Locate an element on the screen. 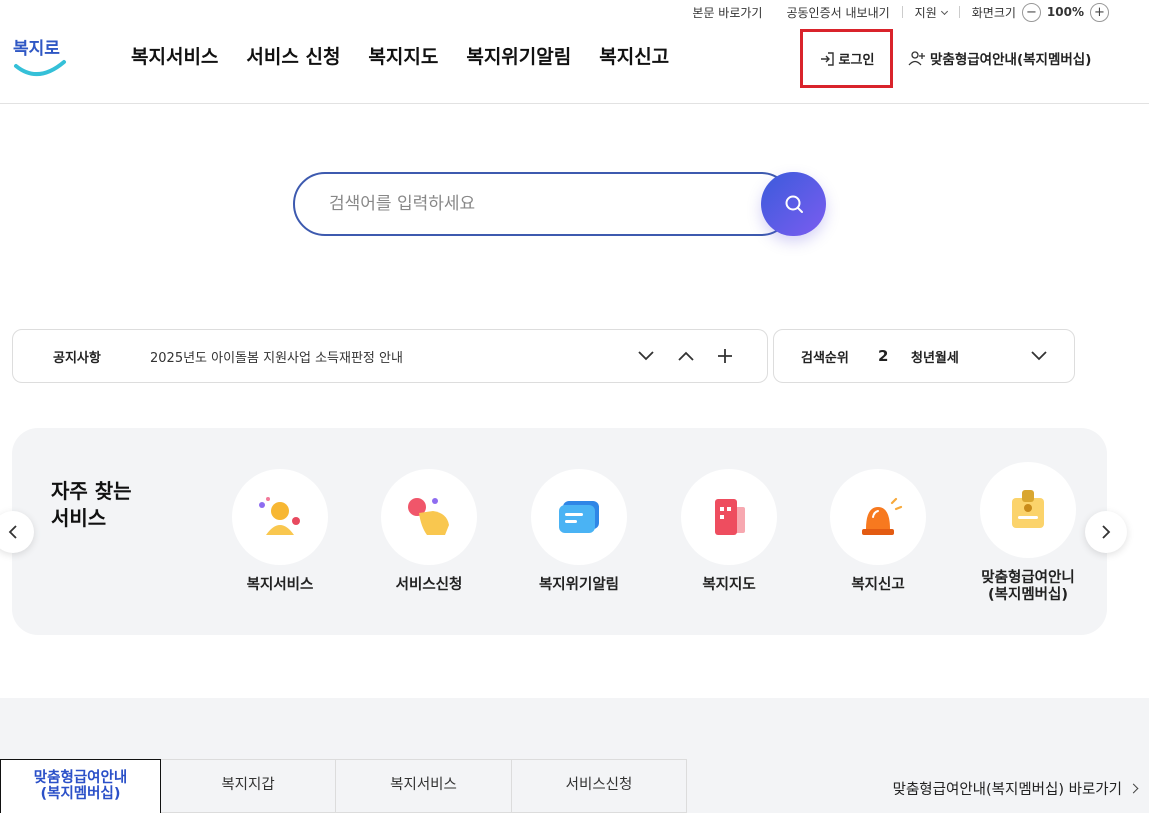  service-welfare: 복지서비스 is located at coordinates (280, 531).